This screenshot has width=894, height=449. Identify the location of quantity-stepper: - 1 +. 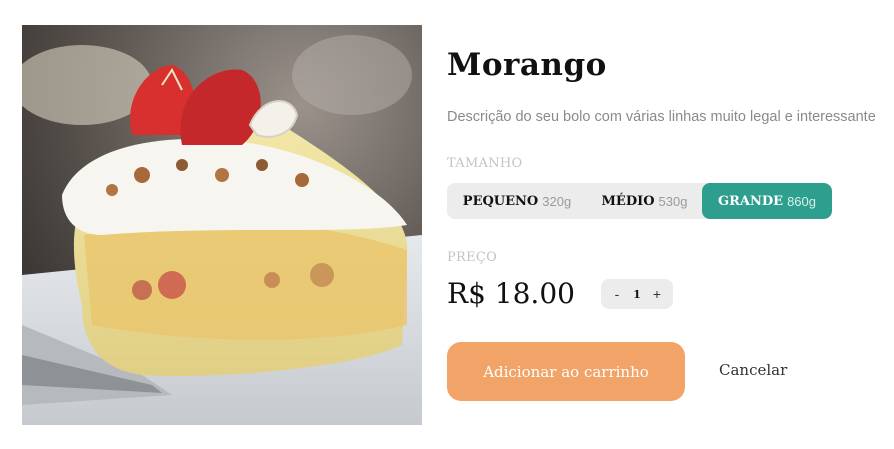
(637, 294).